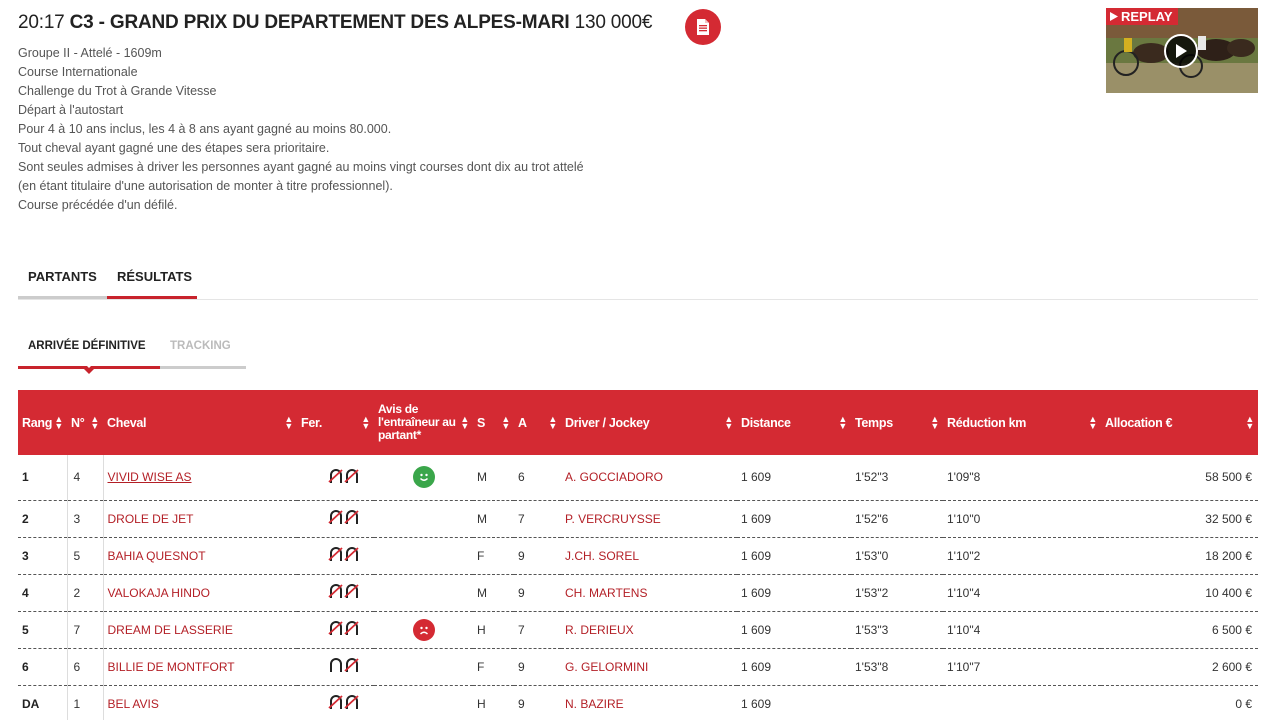 The height and width of the screenshot is (720, 1281). Describe the element at coordinates (200, 702) in the screenshot. I see `horse-link: BEL AVIS` at that location.